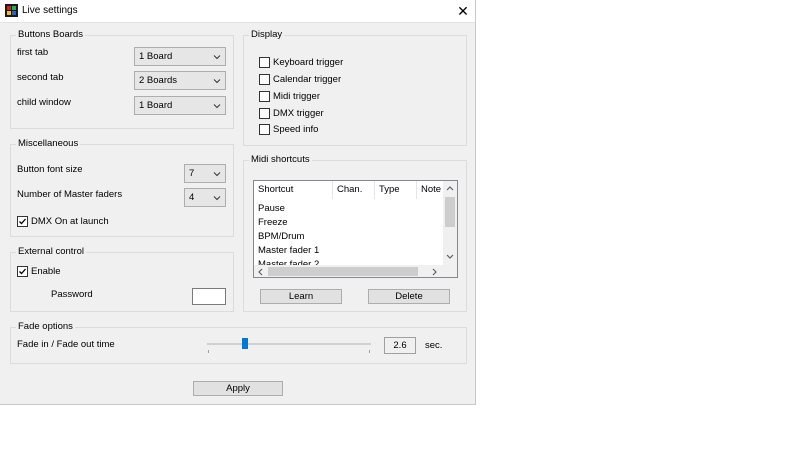  Describe the element at coordinates (267, 35) in the screenshot. I see `display-legend: Display` at that location.